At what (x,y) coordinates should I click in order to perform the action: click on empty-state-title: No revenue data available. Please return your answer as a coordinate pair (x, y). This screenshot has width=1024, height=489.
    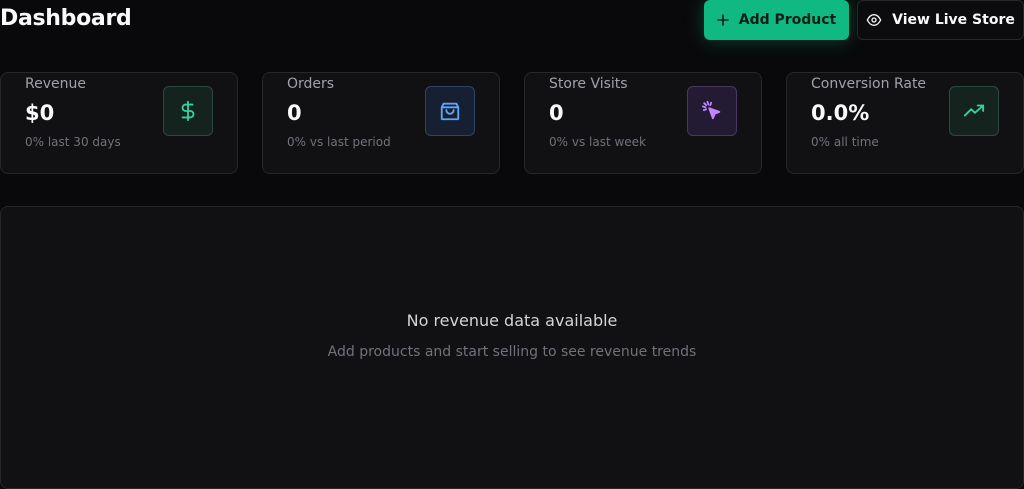
    Looking at the image, I should click on (512, 320).